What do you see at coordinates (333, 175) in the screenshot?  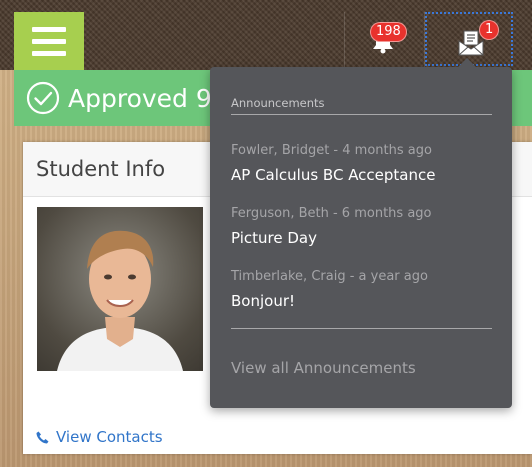 I see `announcement-title: AP Calculus BC Acceptance` at bounding box center [333, 175].